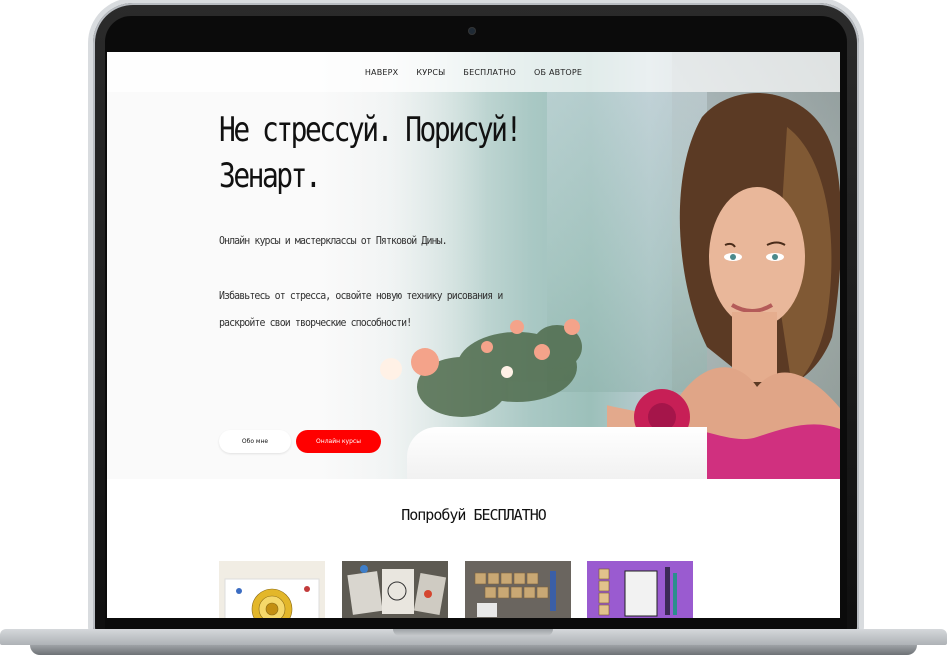  I want to click on hero-text-line2: раскройте свои творческие способности!, so click(315, 322).